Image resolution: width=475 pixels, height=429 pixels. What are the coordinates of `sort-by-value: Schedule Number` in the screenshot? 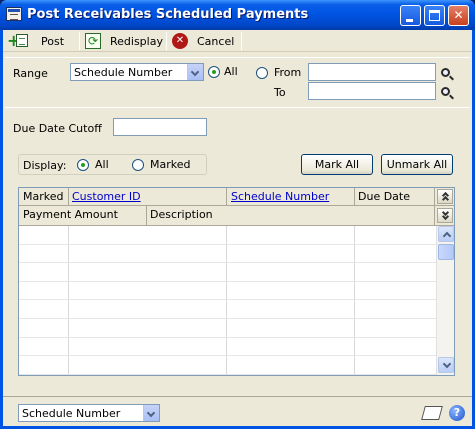 It's located at (71, 413).